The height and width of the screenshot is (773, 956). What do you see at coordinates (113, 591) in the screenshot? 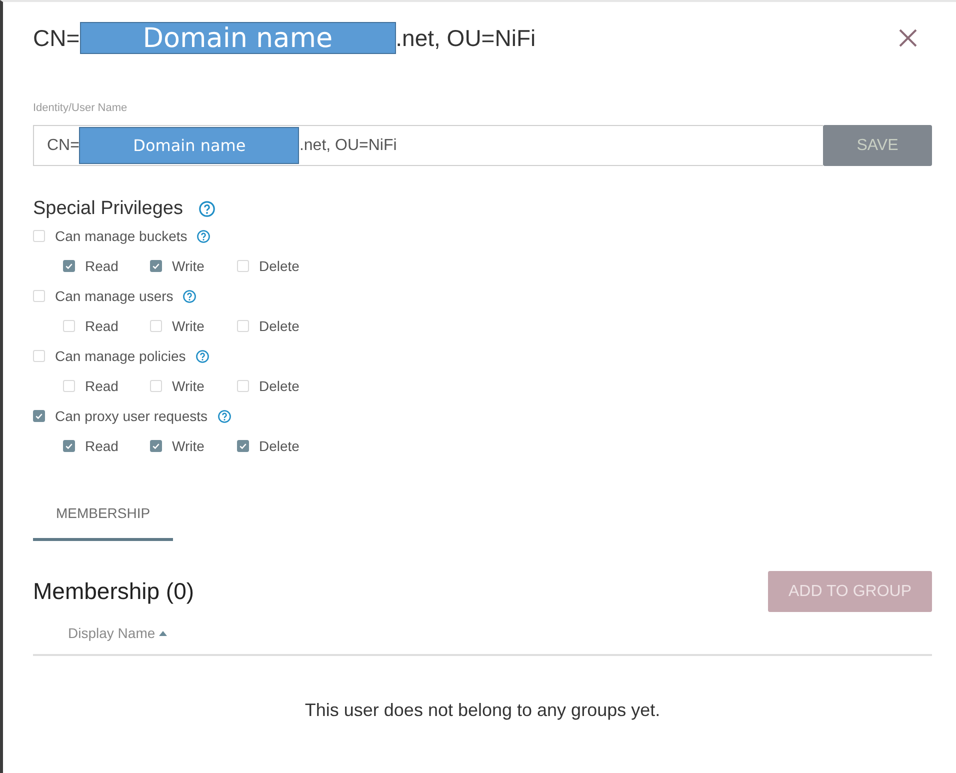
I see `section-title: Membership (0)` at bounding box center [113, 591].